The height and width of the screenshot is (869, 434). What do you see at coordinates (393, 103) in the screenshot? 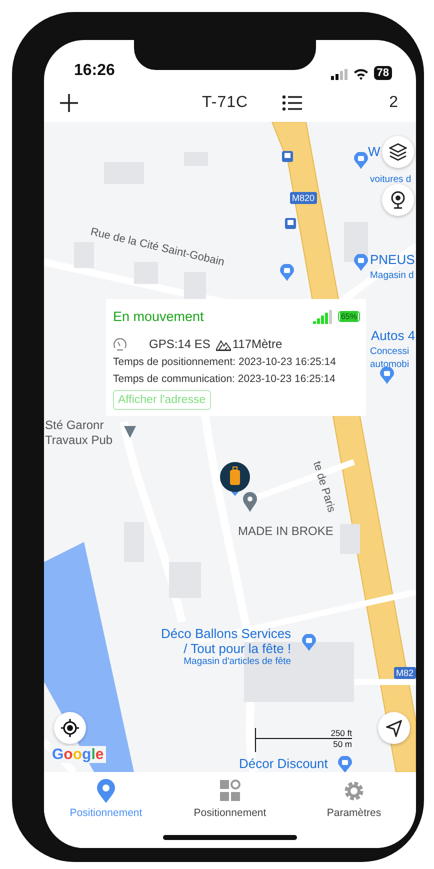
I see `device-count: 2` at bounding box center [393, 103].